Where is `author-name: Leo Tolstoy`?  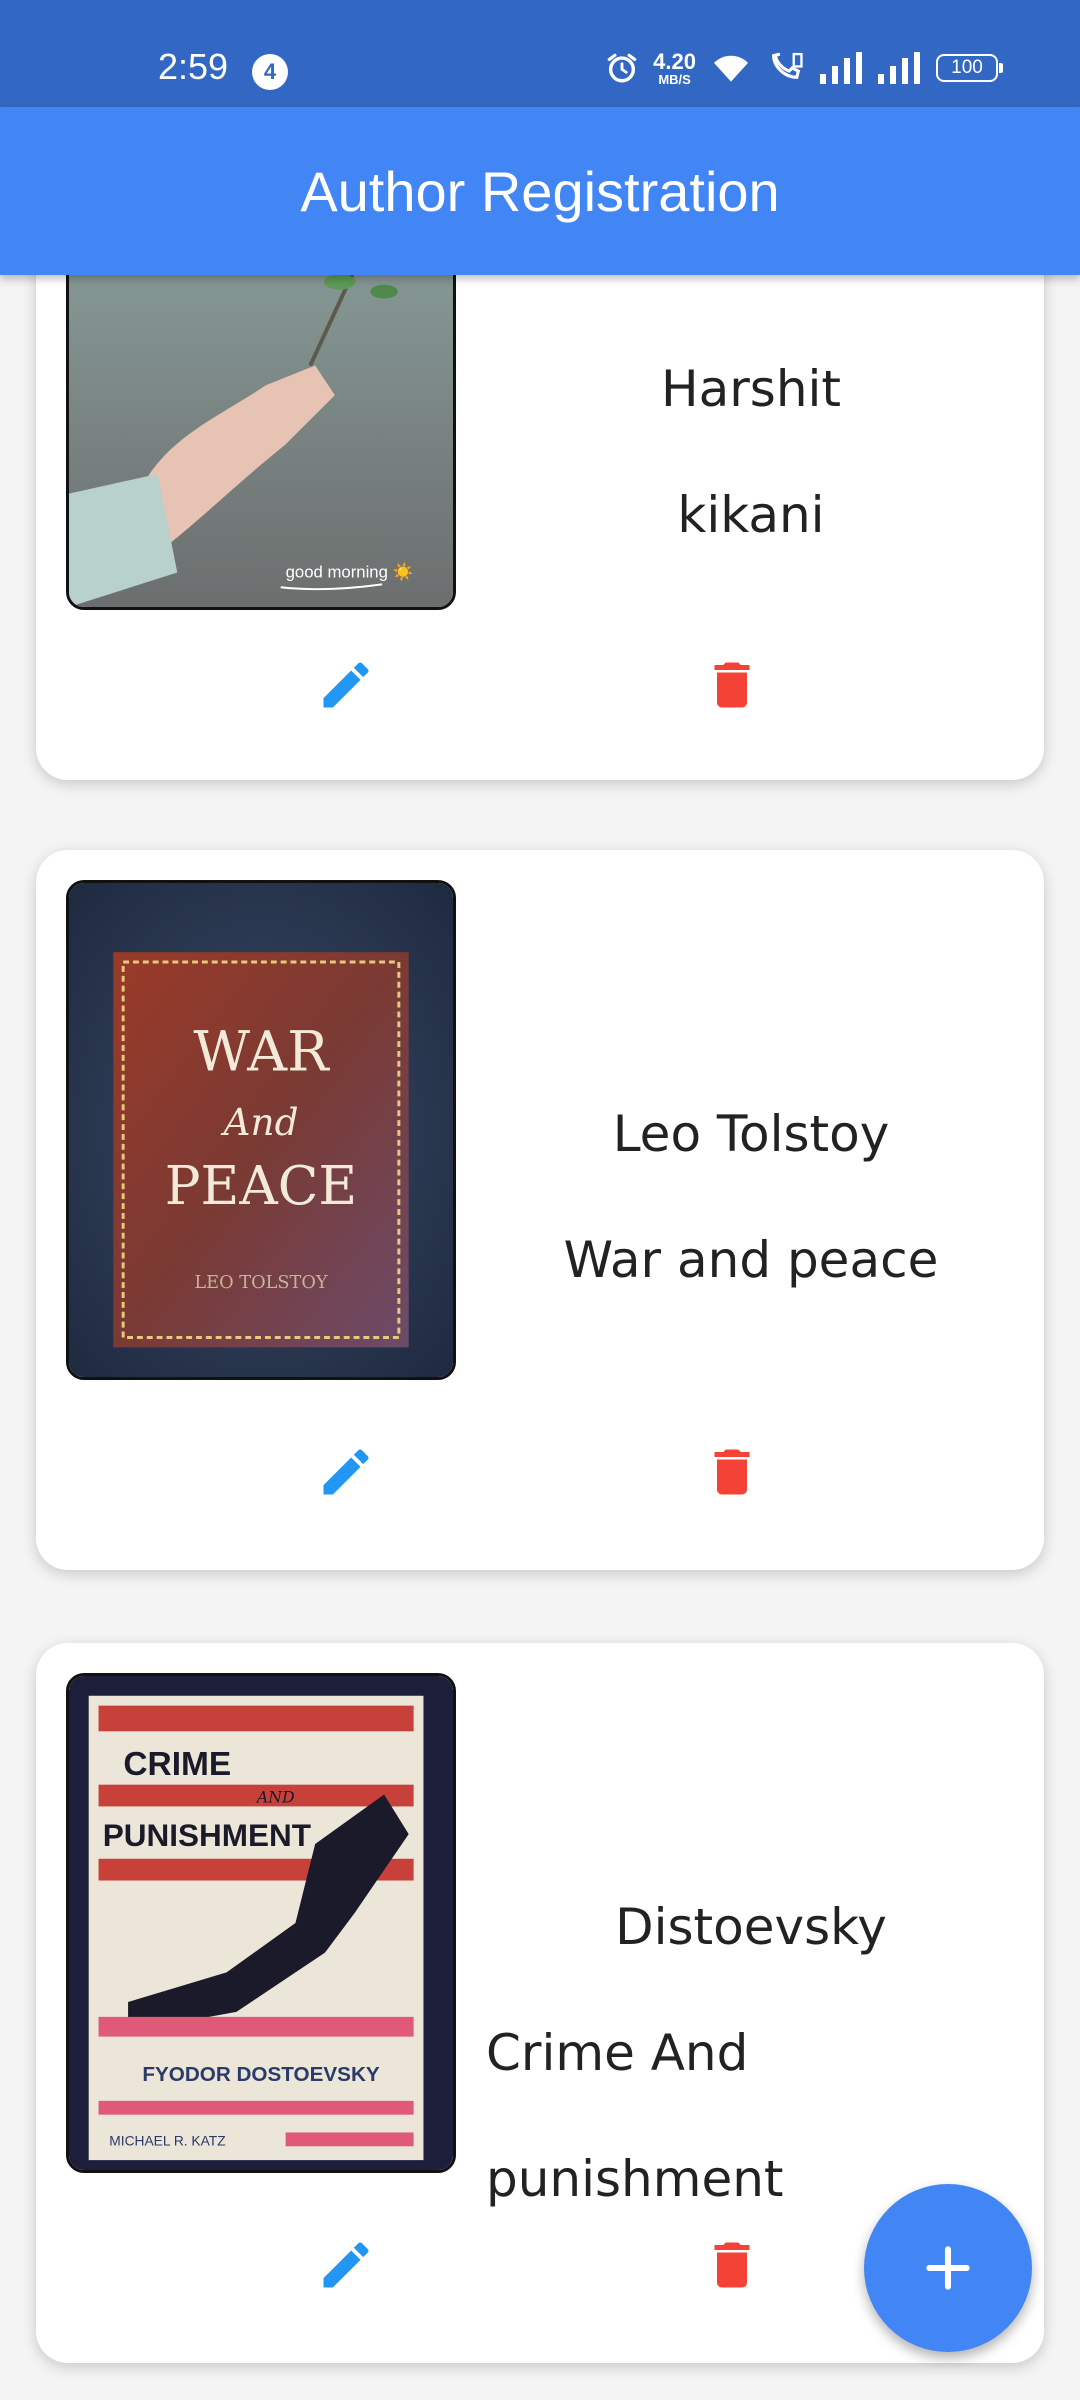
author-name: Leo Tolstoy is located at coordinates (751, 1134).